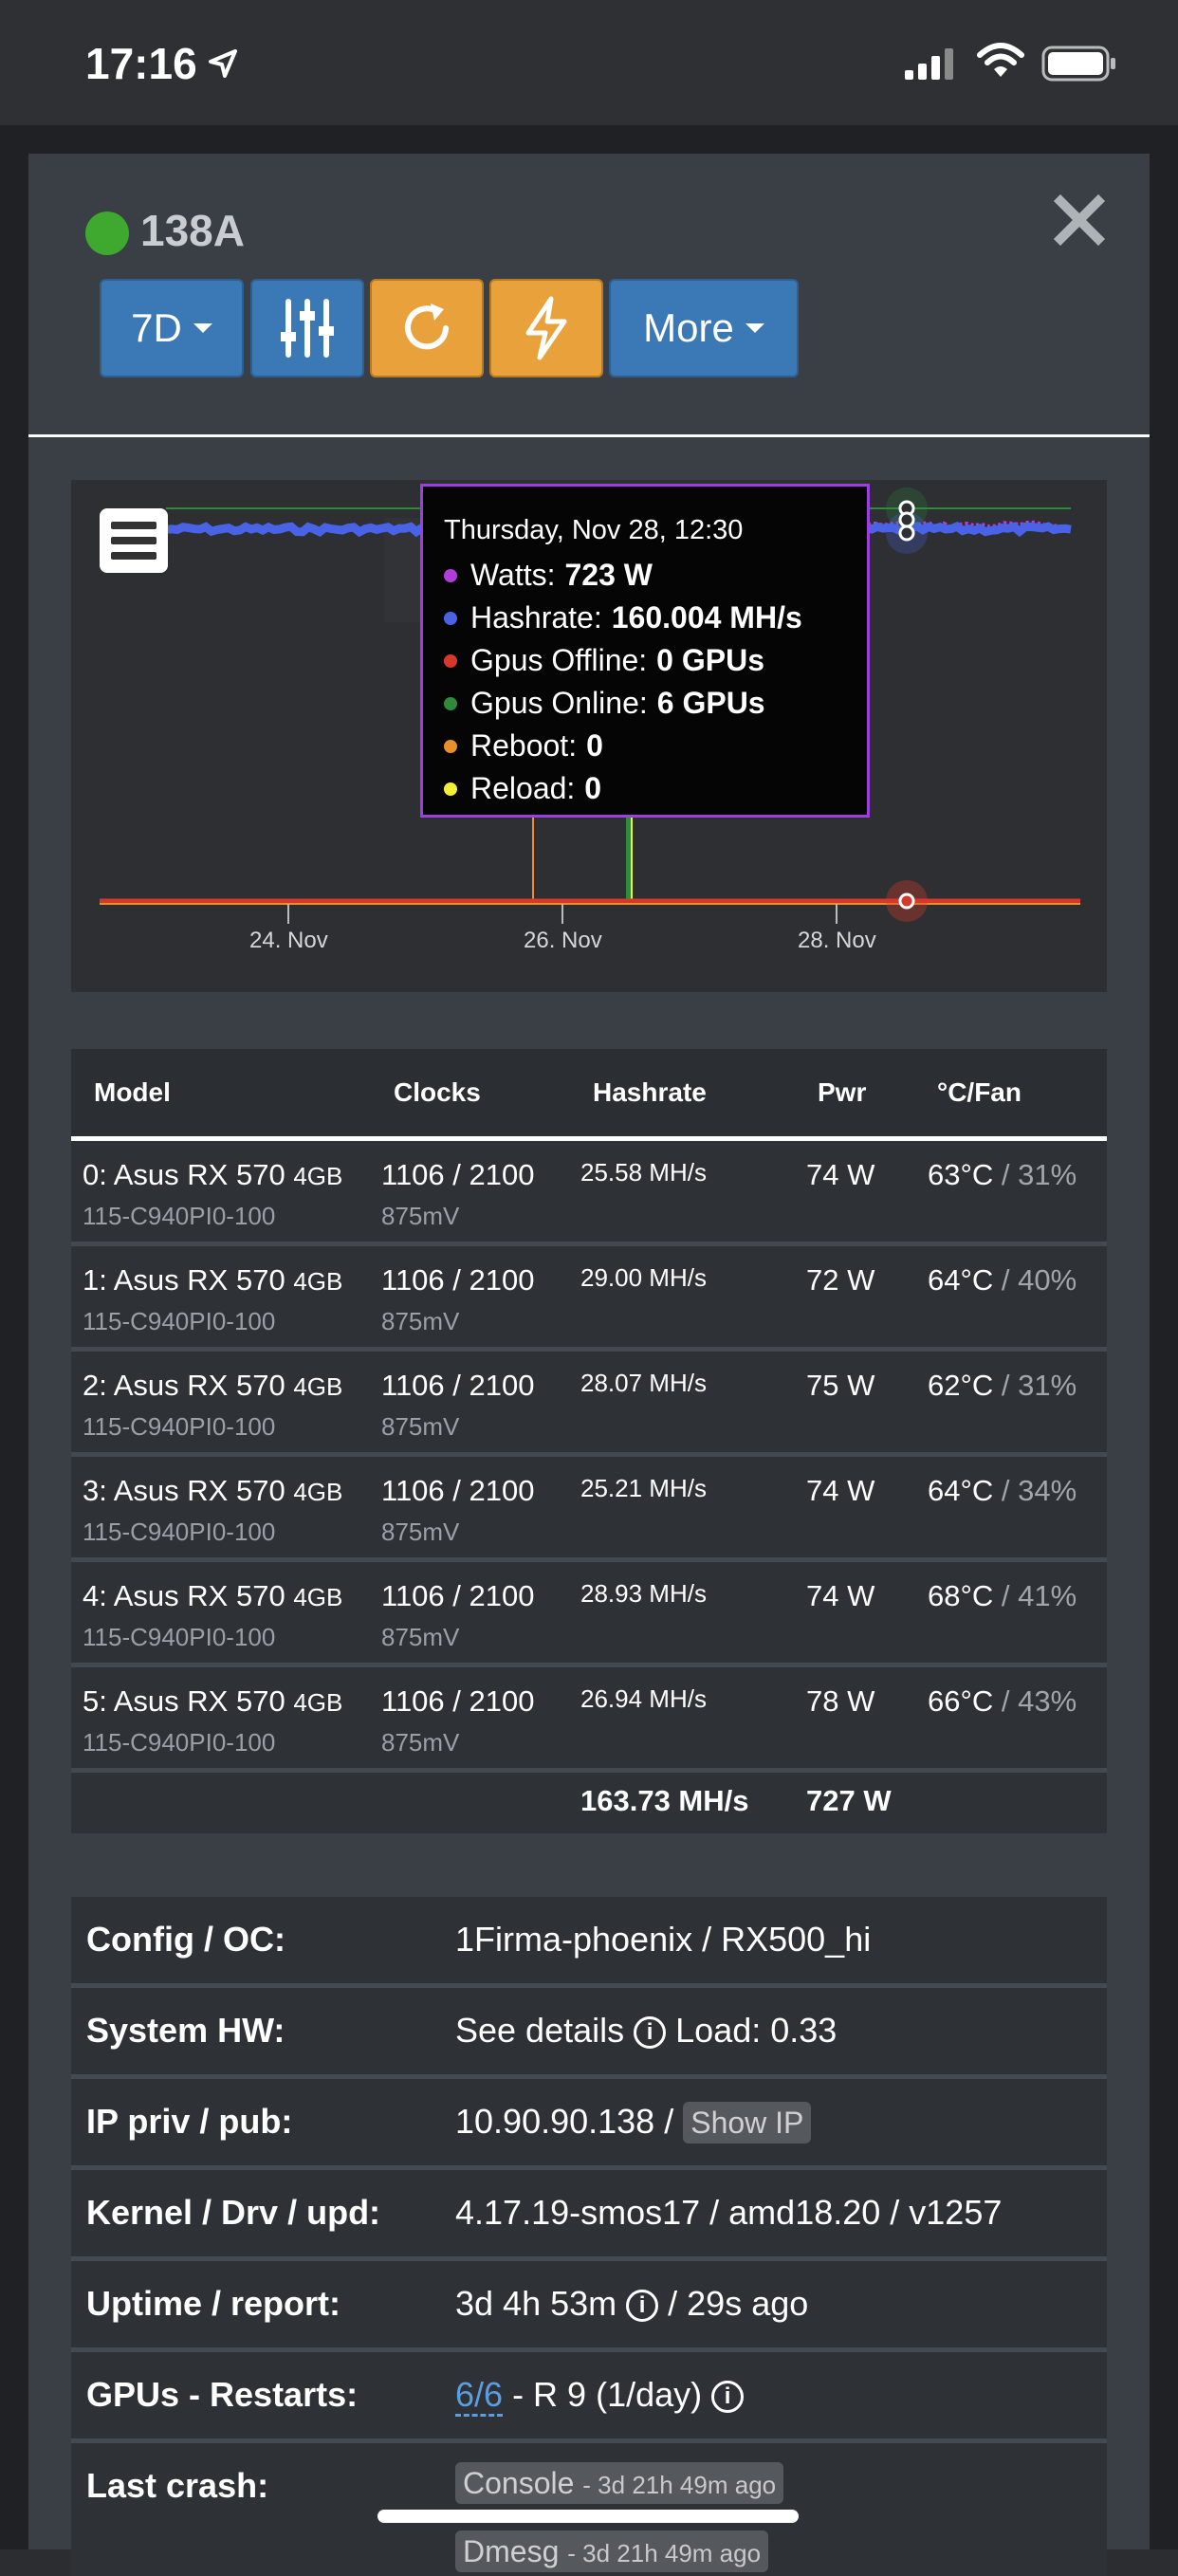  I want to click on x-tick-label: 24. Nov, so click(288, 940).